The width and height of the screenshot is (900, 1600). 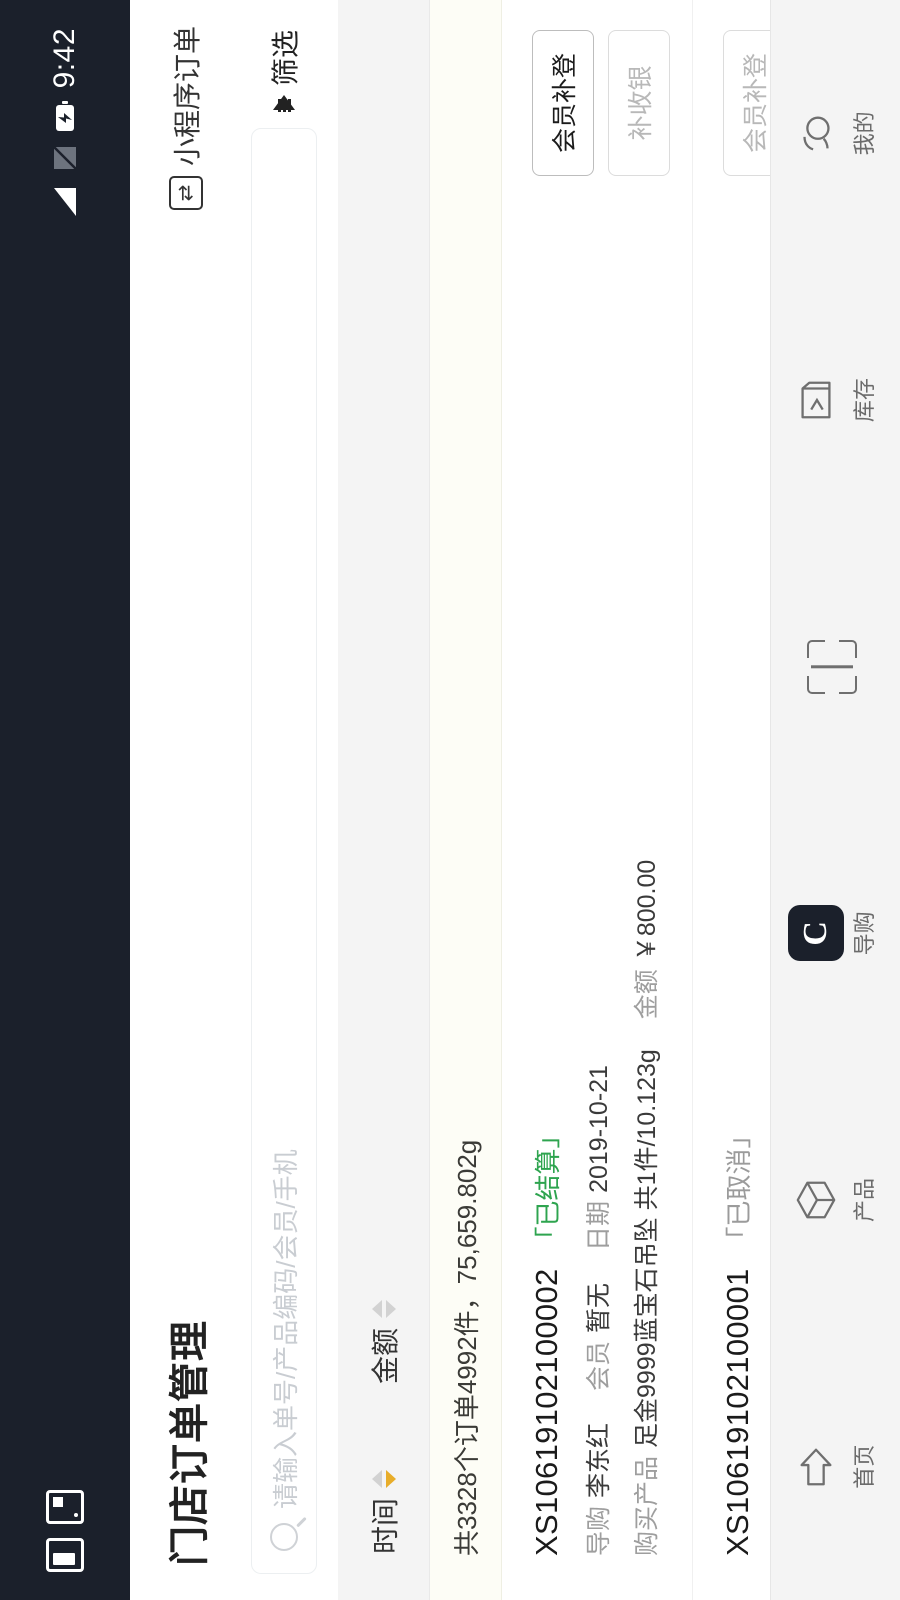 I want to click on status-badge: 「已取消」, so click(x=739, y=1187).